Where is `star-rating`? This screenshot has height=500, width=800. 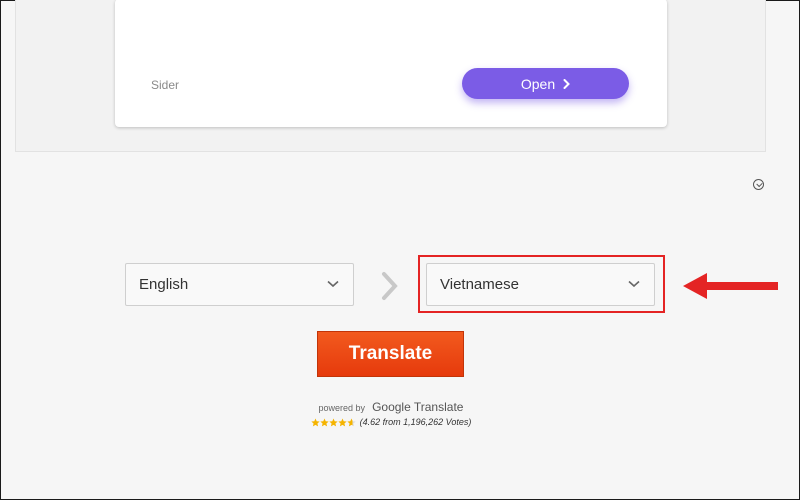
star-rating is located at coordinates (333, 422).